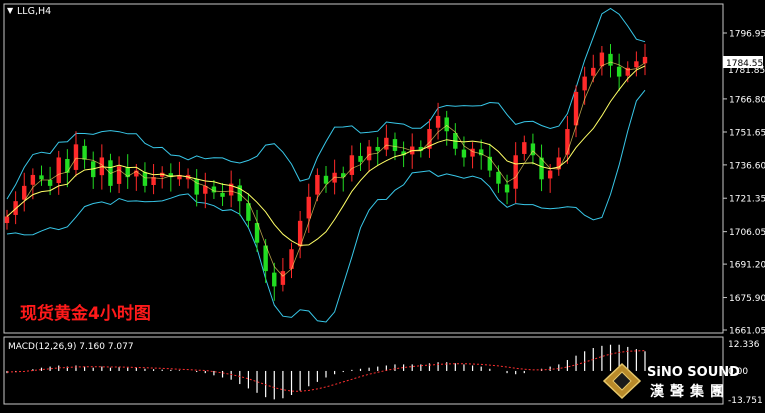 The image size is (765, 413). Describe the element at coordinates (747, 166) in the screenshot. I see `price-tick-label: 1736.60` at that location.